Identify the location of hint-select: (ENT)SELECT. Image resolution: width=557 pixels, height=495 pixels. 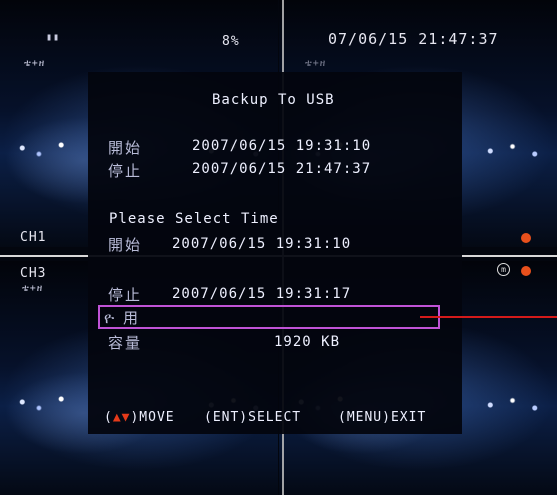
(252, 417).